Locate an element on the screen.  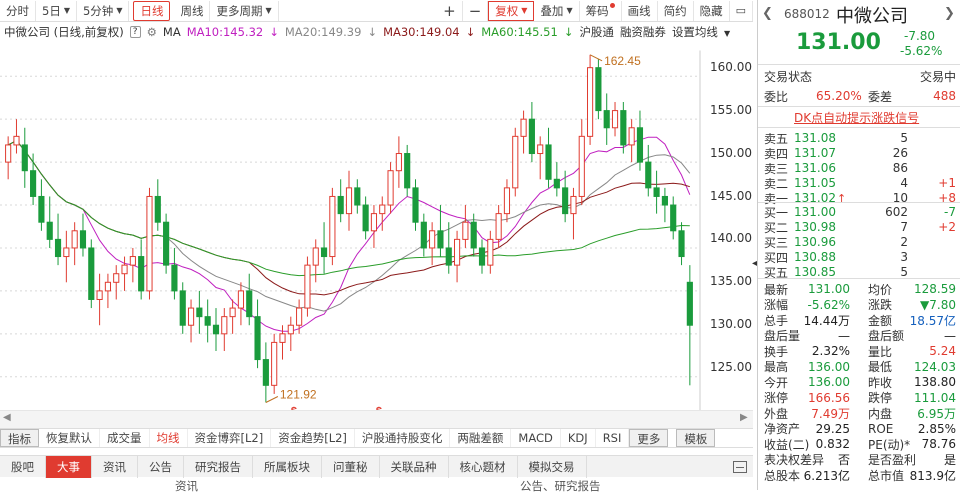
stat-label: 最高 is located at coordinates (776, 367).